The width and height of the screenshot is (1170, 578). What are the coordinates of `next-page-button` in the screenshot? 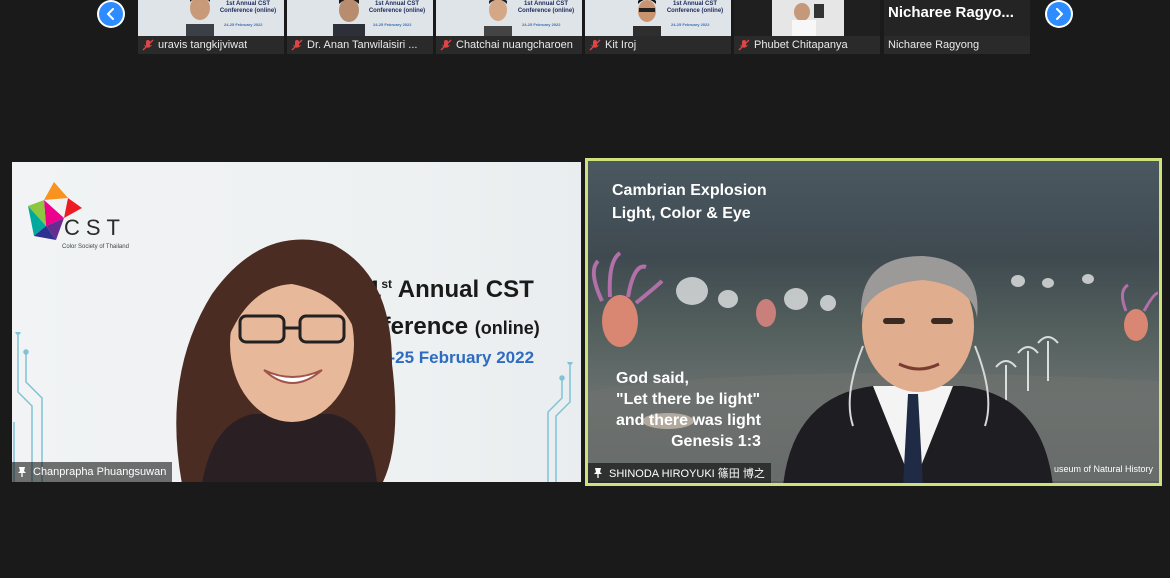 It's located at (1059, 14).